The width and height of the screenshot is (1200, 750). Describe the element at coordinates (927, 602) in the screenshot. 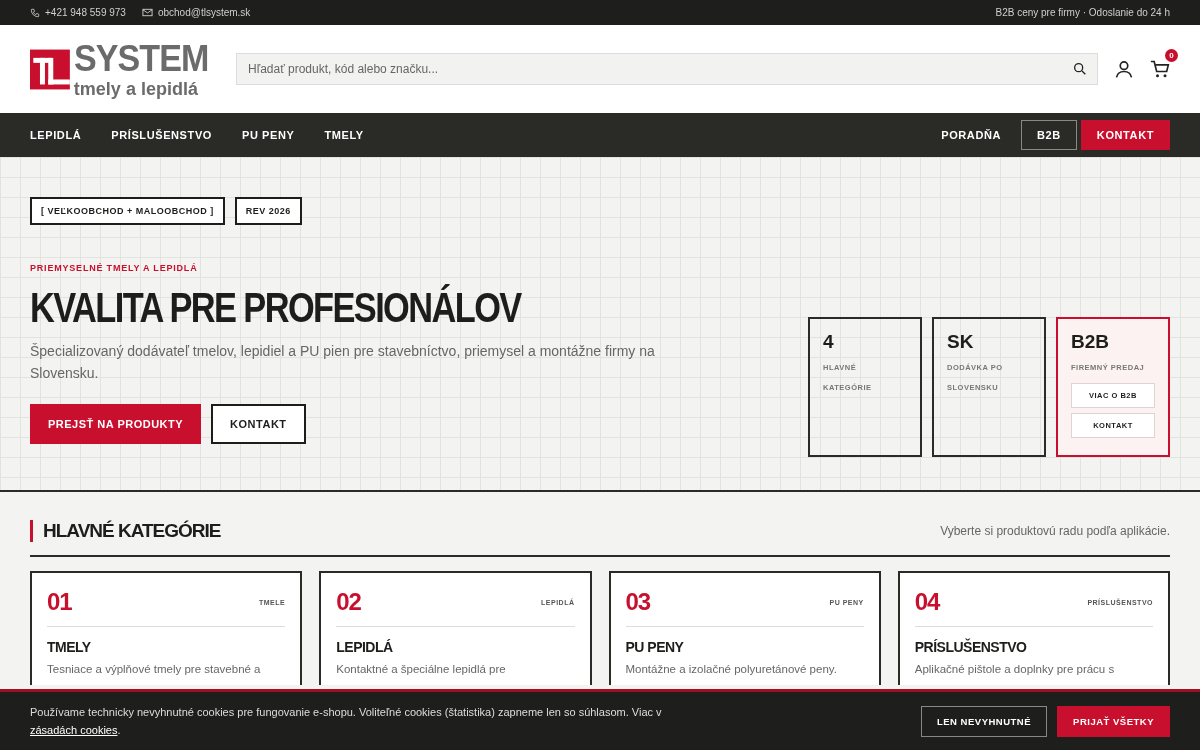

I see `category-number: 04` at that location.